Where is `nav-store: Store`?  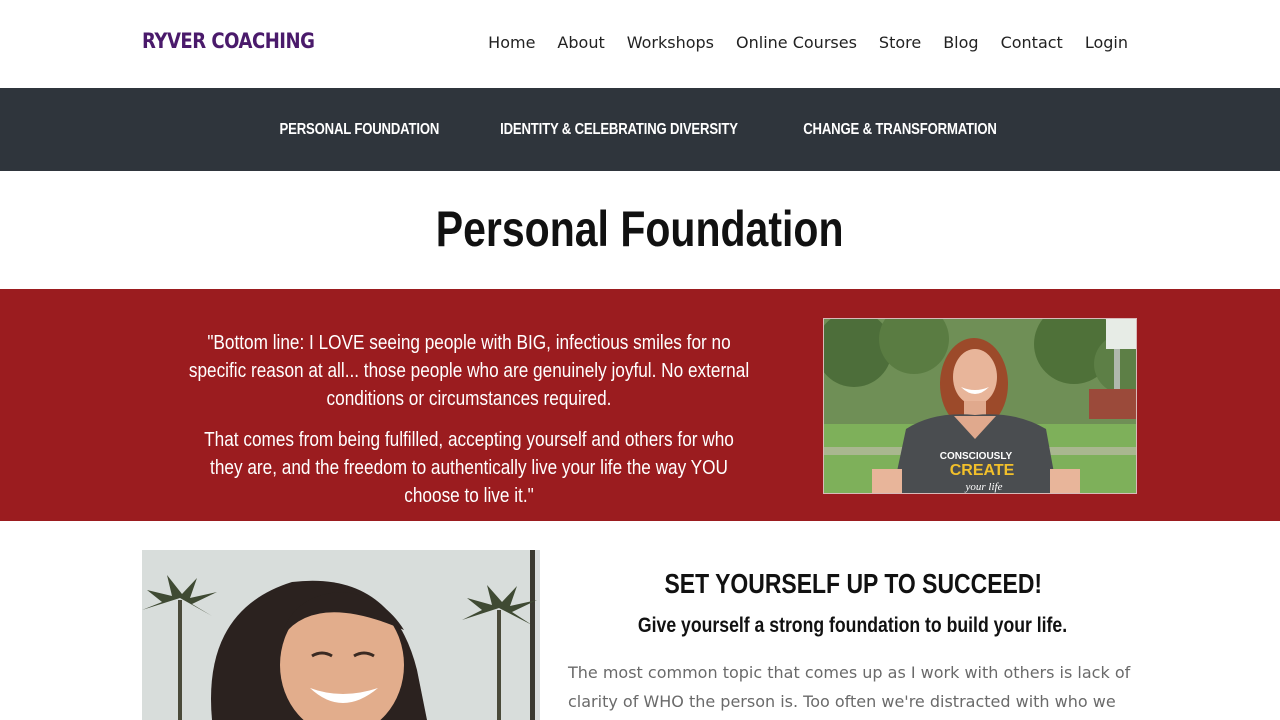
nav-store: Store is located at coordinates (900, 42).